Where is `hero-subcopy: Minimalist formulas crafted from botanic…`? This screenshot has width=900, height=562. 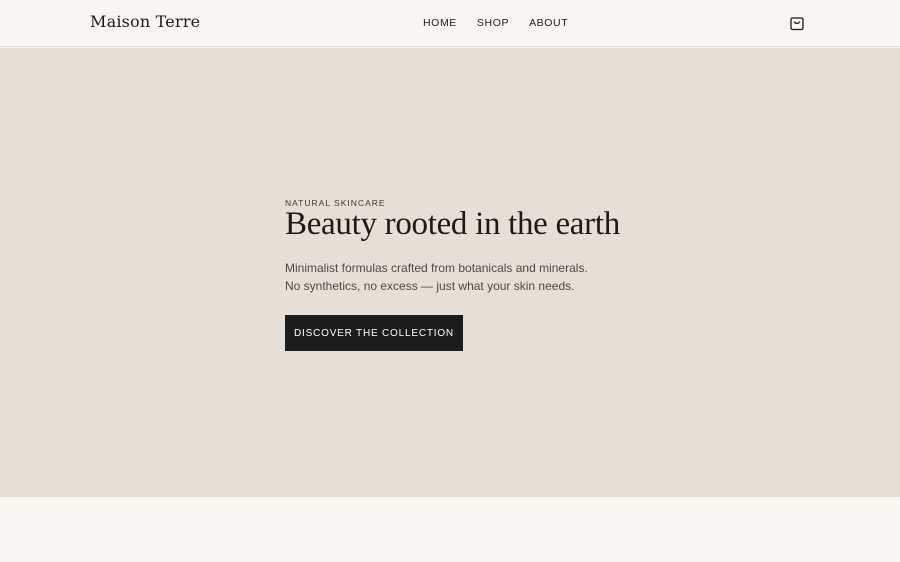
hero-subcopy: Minimalist formulas crafted from botanic… is located at coordinates (436, 277).